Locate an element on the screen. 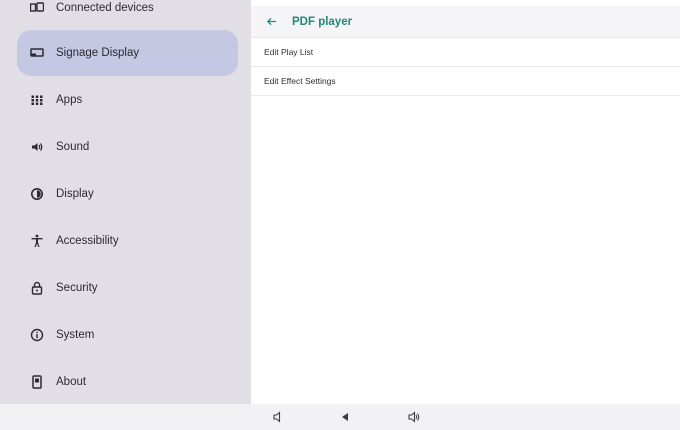 Image resolution: width=680 pixels, height=430 pixels. list-item-edit-effect-settings: Edit Effect Settings is located at coordinates (465, 81).